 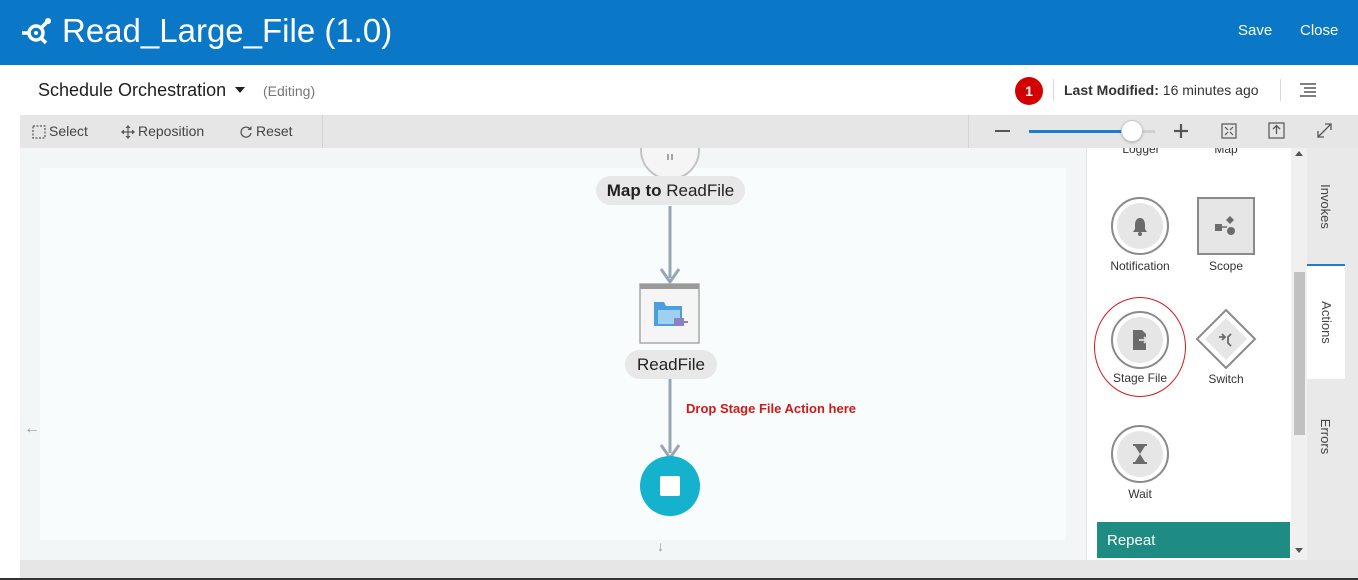 I want to click on palette-item-label: Scope, so click(x=1226, y=266).